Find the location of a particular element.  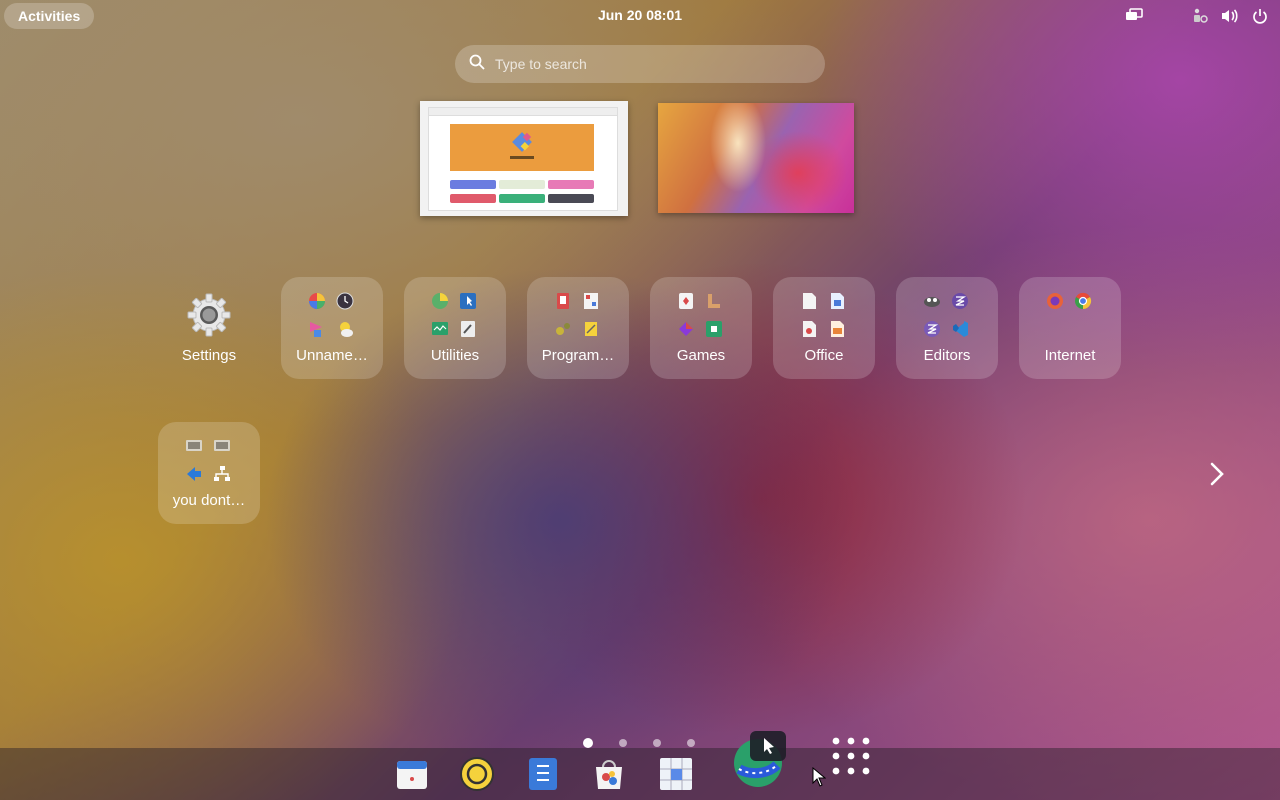

accessibility-icon is located at coordinates (1200, 16).